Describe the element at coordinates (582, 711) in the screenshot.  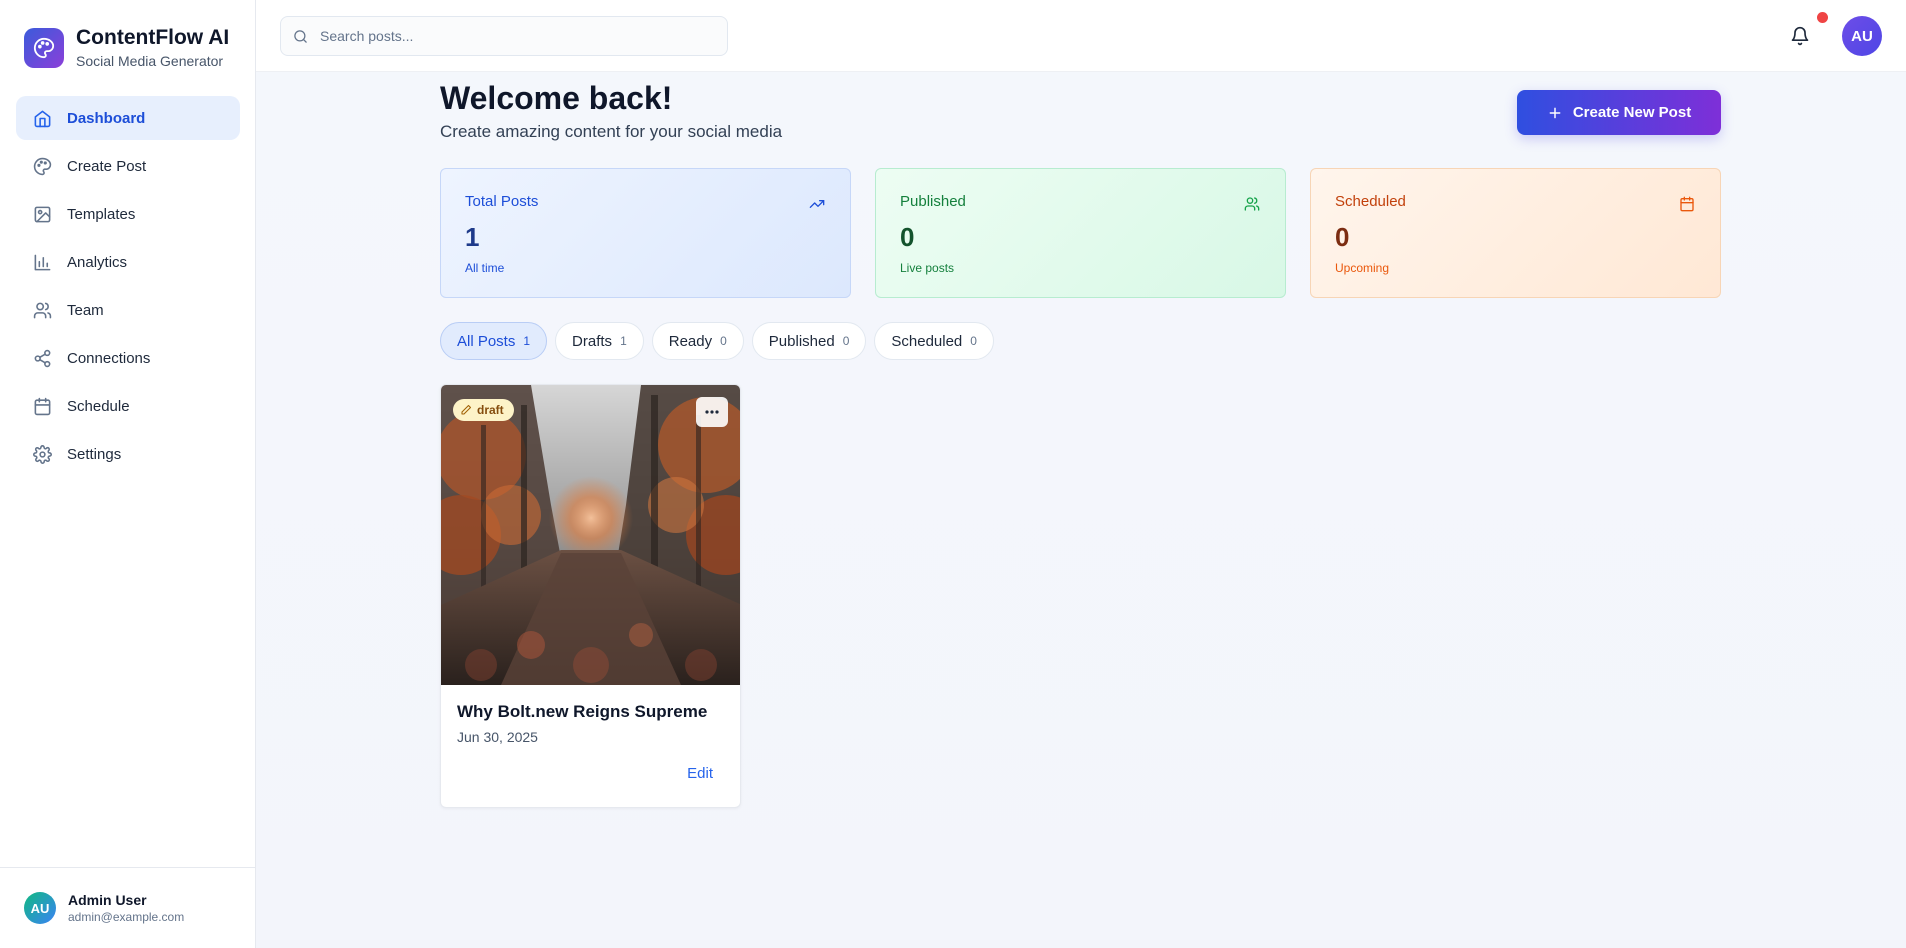
I see `post-title: Why Bolt.new Reigns Supreme` at that location.